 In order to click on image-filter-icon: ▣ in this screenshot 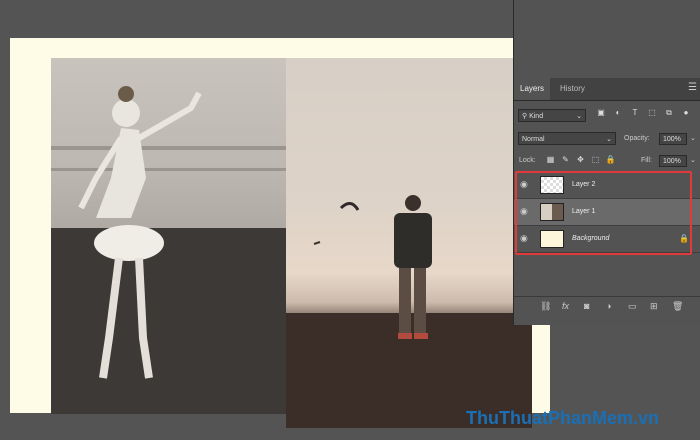, I will do `click(601, 112)`.